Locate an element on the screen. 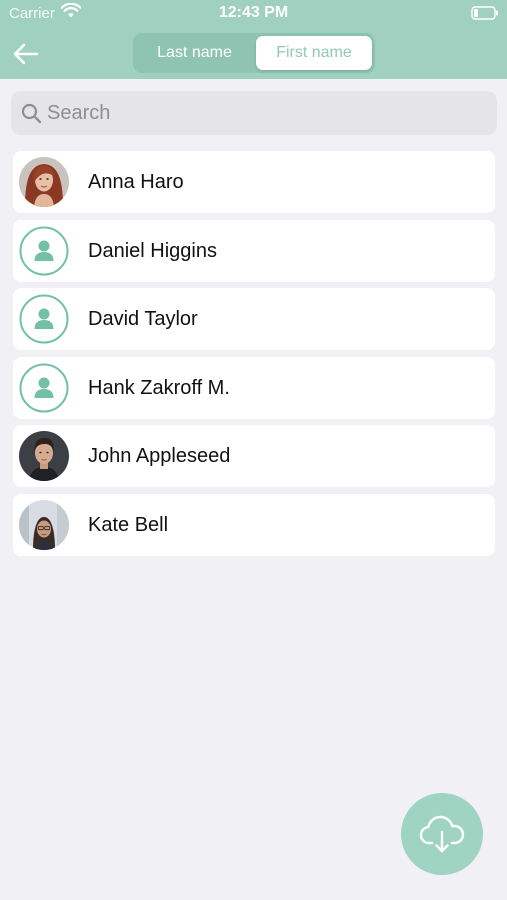  segment-last-name: Last name is located at coordinates (194, 53).